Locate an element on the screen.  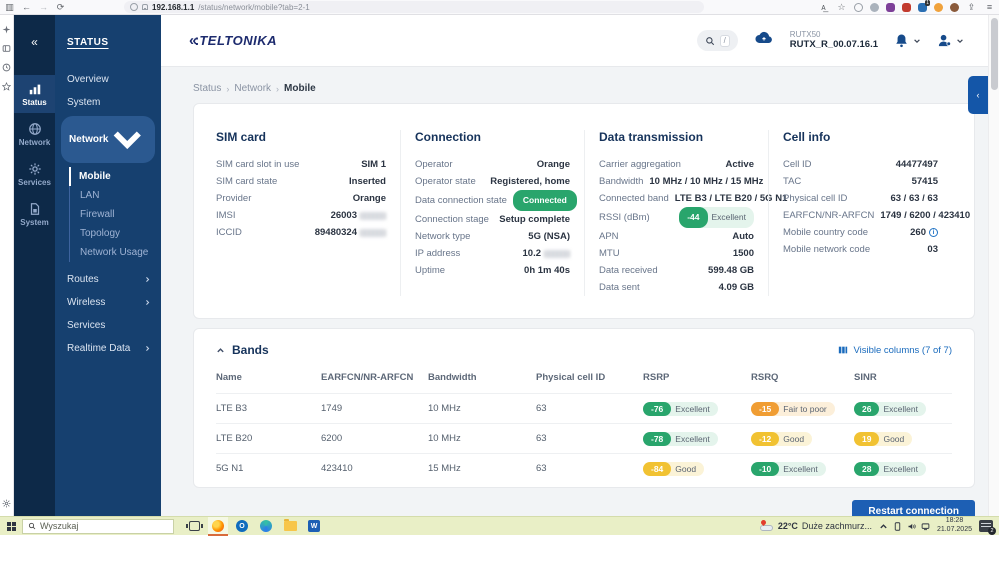
info-value: 1500 is located at coordinates (743, 253).